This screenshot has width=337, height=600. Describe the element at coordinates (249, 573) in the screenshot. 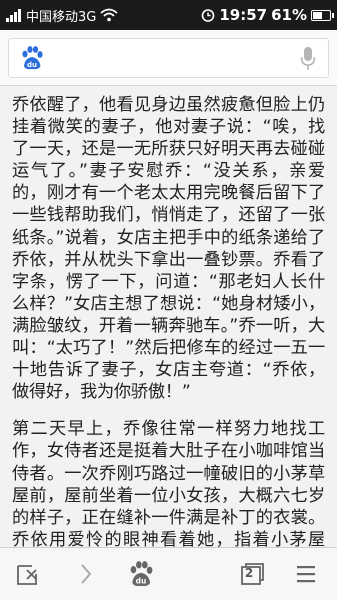

I see `tab-count: 2` at that location.